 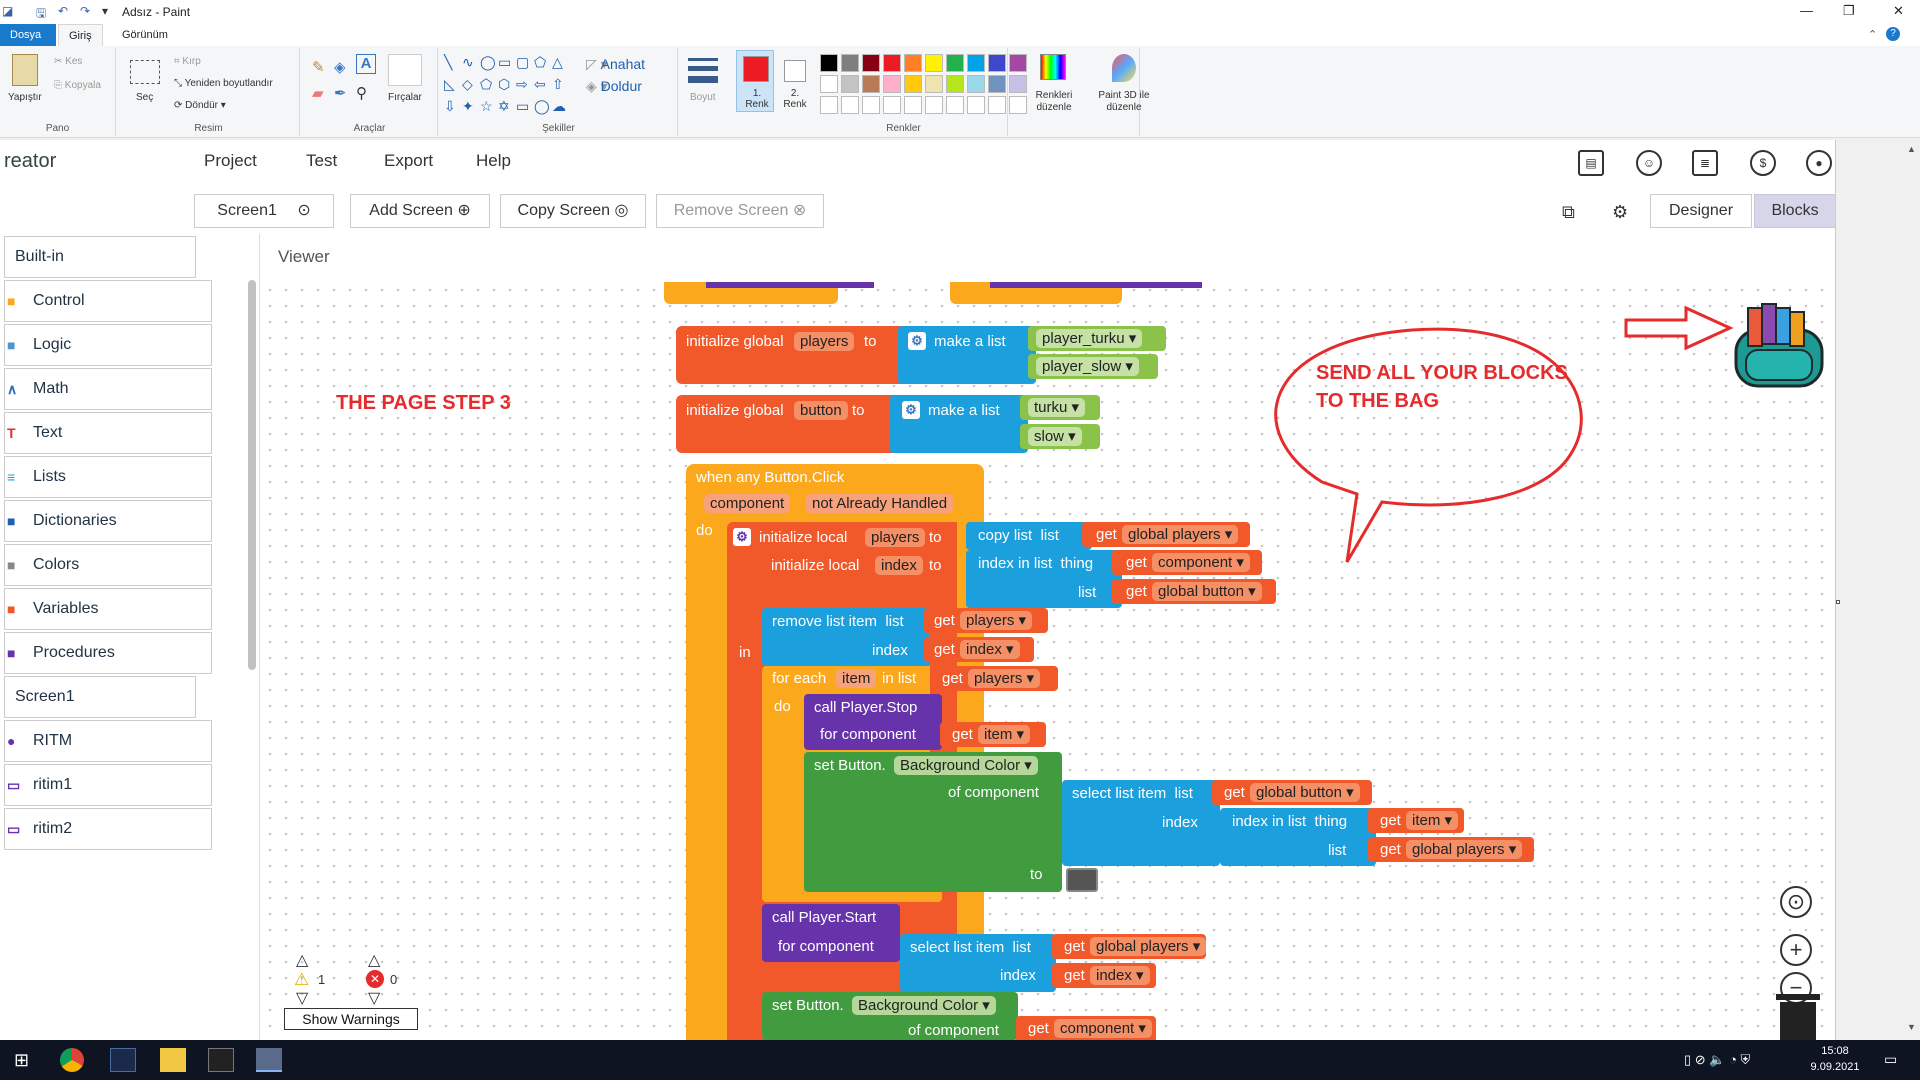 What do you see at coordinates (486, 106) in the screenshot?
I see `five-point-star-shape-icon: ☆` at bounding box center [486, 106].